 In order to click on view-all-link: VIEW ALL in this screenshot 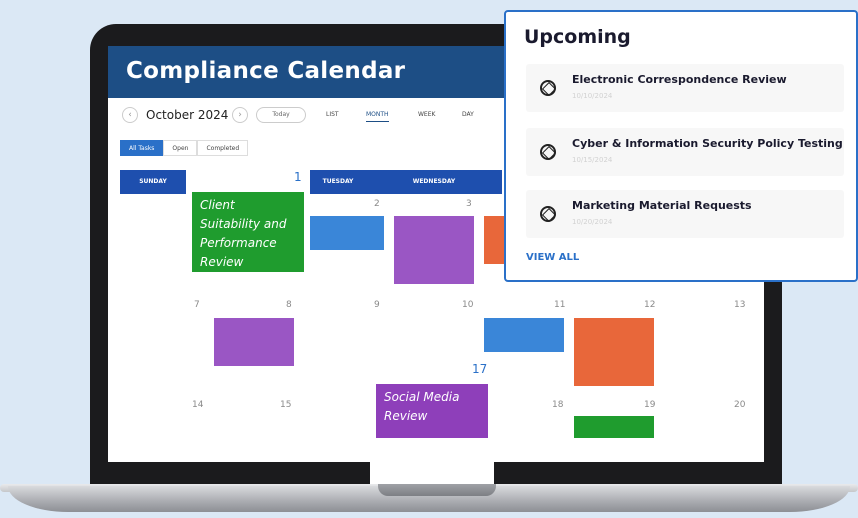, I will do `click(552, 257)`.